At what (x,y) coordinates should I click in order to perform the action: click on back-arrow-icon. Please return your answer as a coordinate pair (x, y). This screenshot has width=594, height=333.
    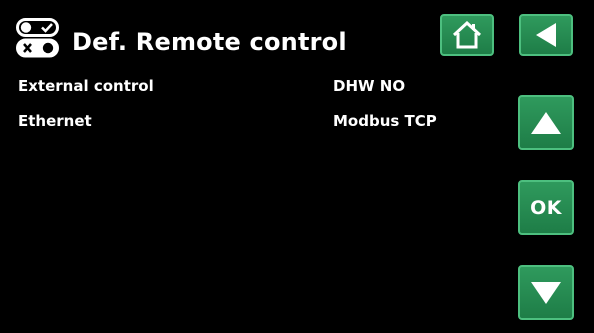
    Looking at the image, I should click on (546, 35).